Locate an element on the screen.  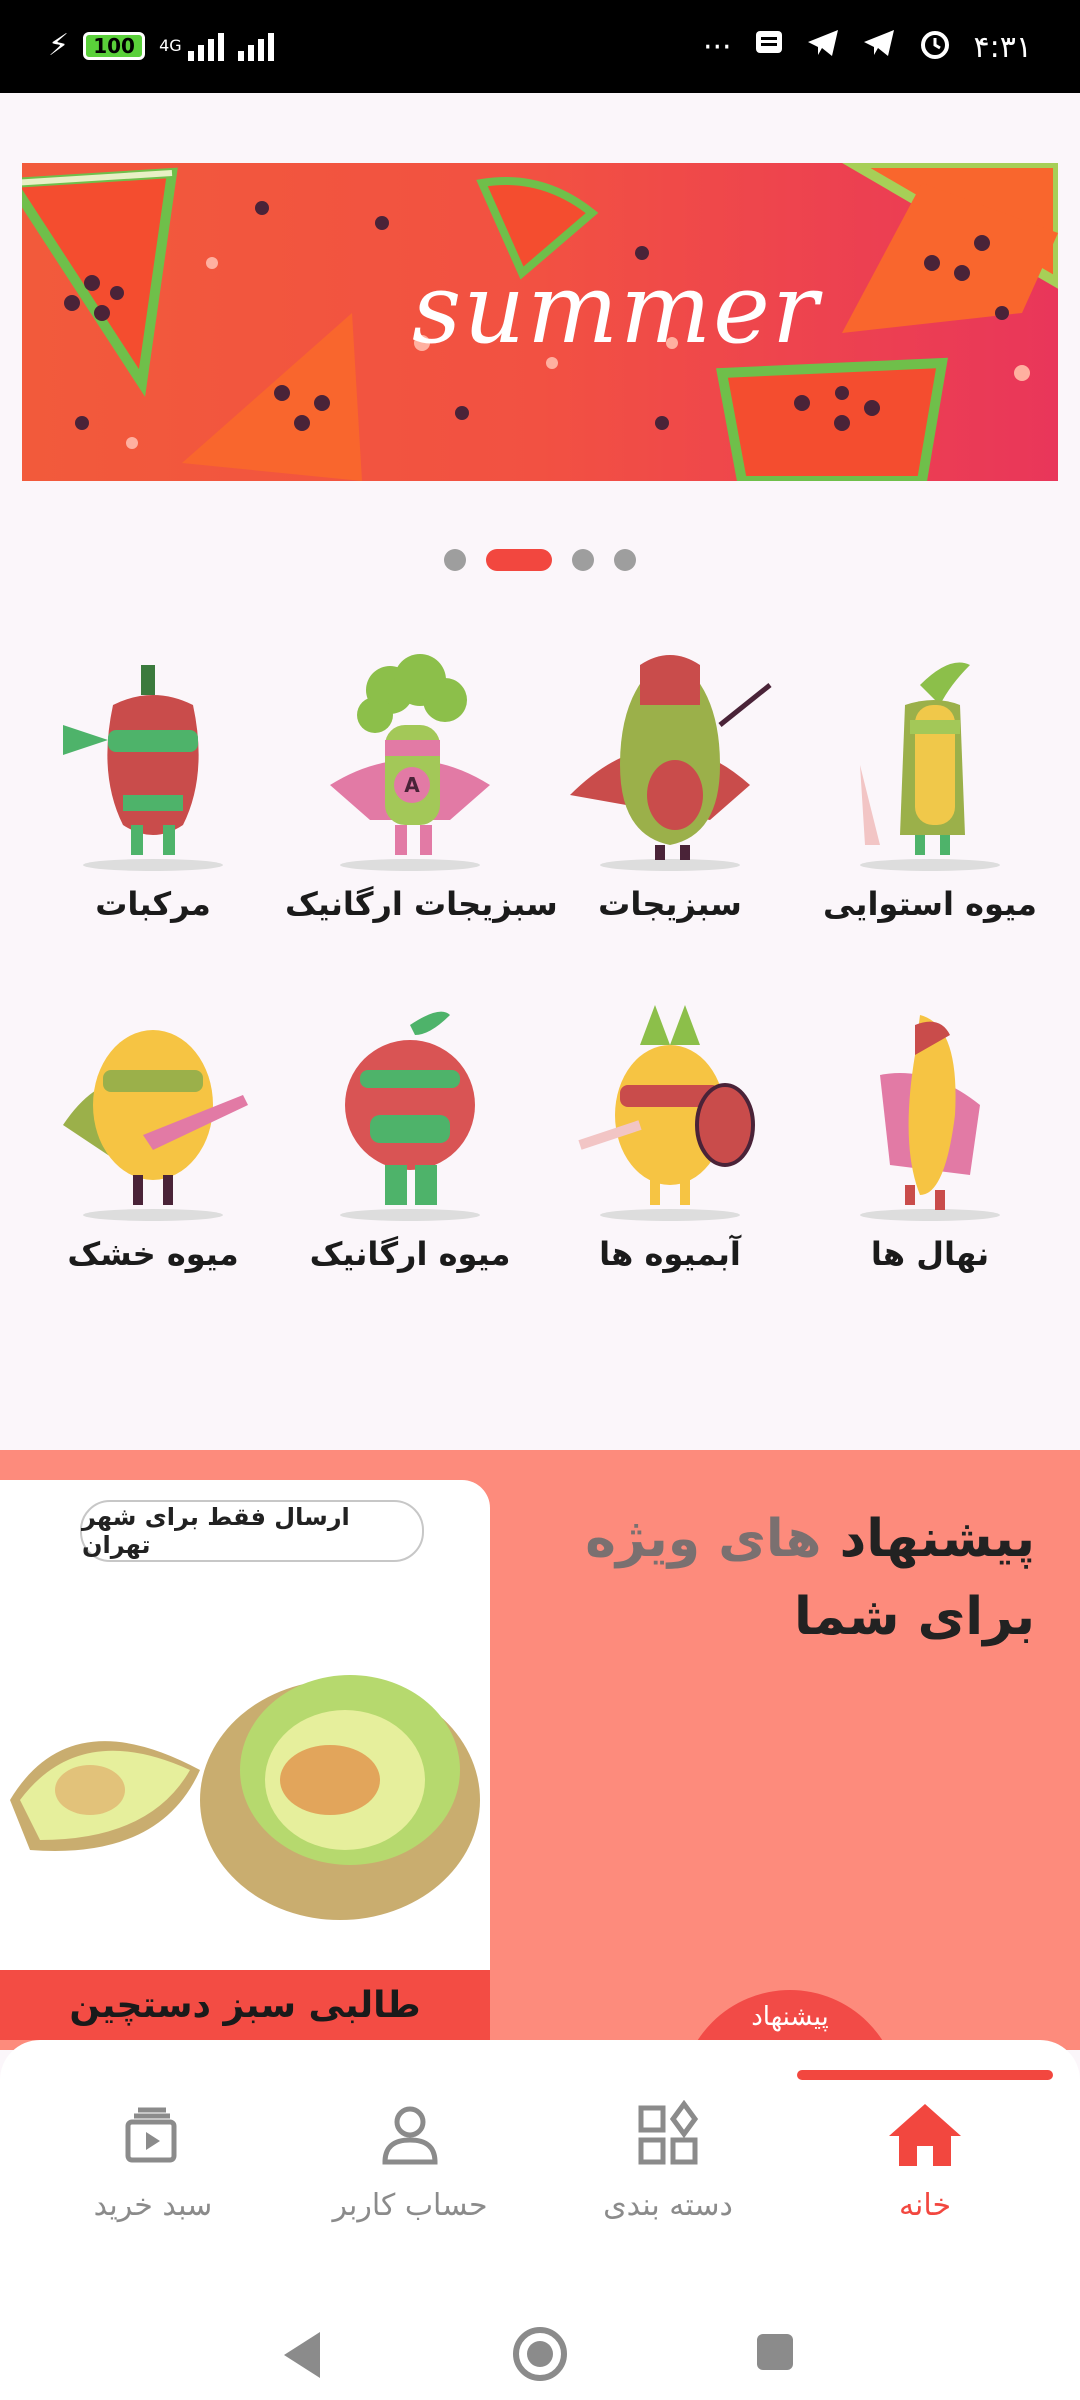
category-label: سبزیجات is located at coordinates (670, 904).